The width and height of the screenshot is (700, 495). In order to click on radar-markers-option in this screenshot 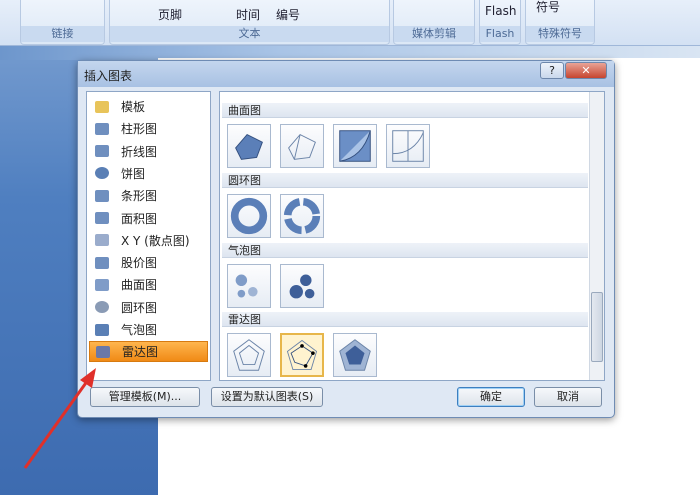, I will do `click(302, 355)`.